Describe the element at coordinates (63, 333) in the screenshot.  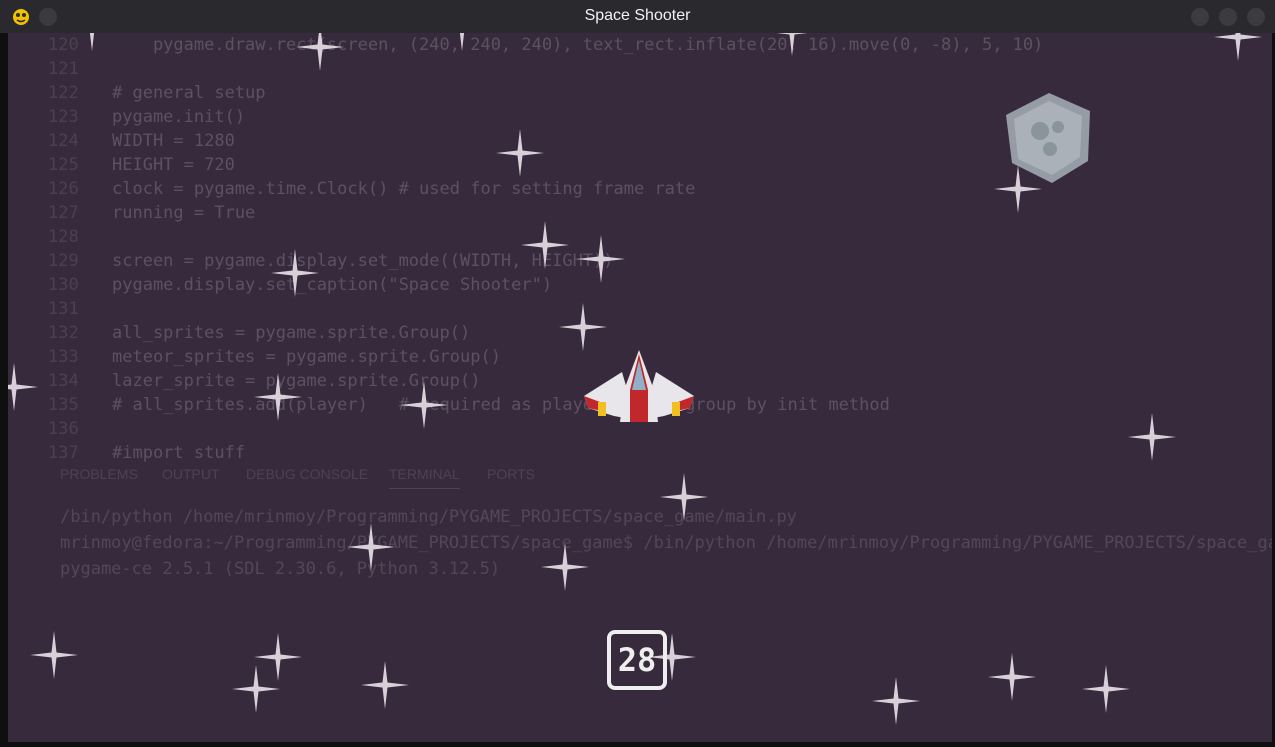
I see `line-number: 132` at that location.